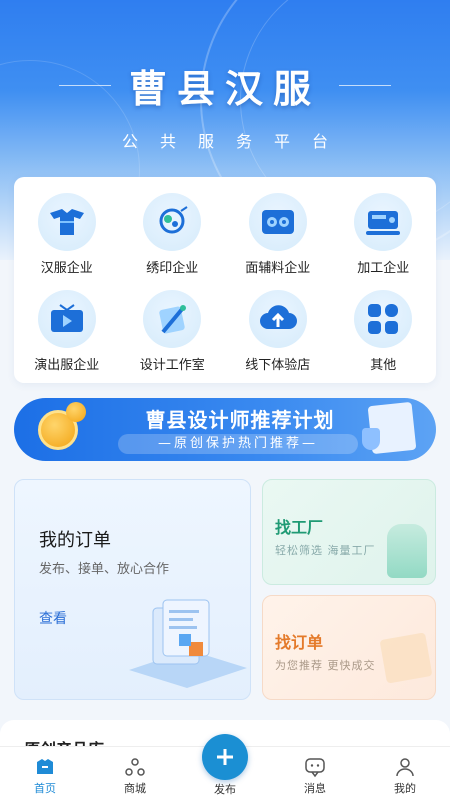 This screenshot has width=450, height=800. I want to click on category-fabric: 面辅料企业, so click(278, 234).